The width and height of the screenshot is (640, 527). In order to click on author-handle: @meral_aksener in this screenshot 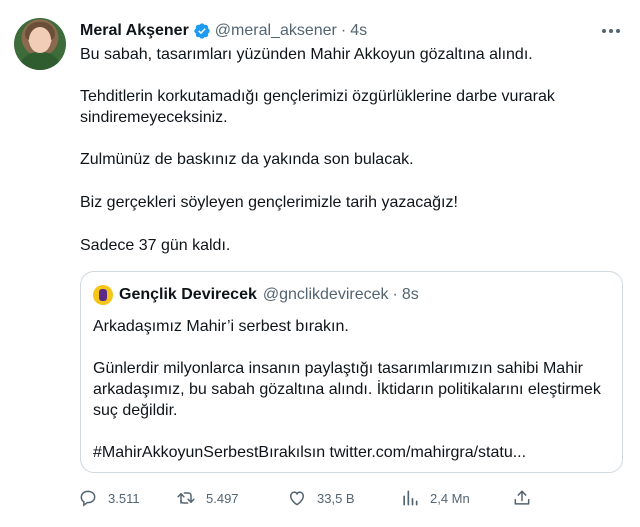, I will do `click(276, 31)`.